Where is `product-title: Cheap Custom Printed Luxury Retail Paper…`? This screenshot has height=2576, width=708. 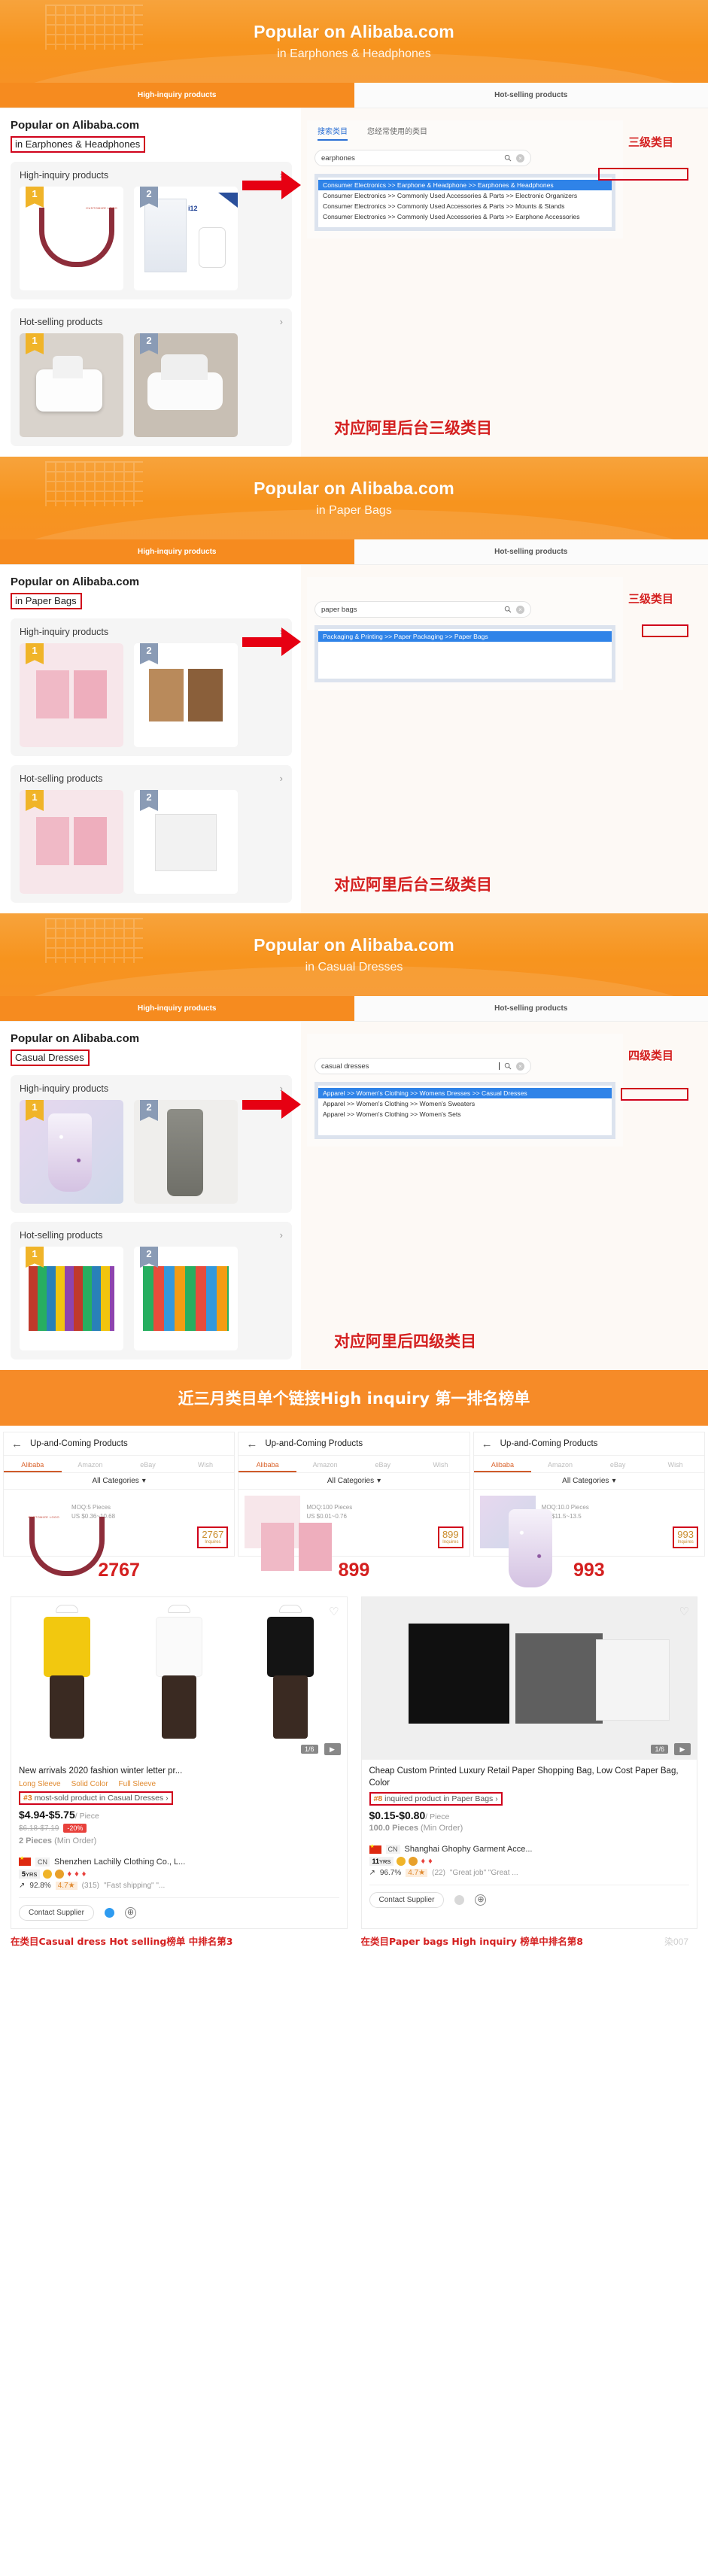
product-title: Cheap Custom Printed Luxury Retail Paper… is located at coordinates (529, 1778).